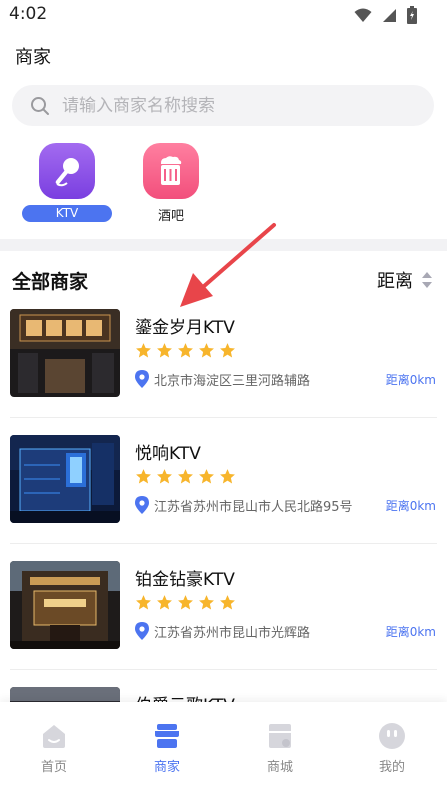 The height and width of the screenshot is (791, 447). What do you see at coordinates (170, 216) in the screenshot?
I see `category-label-bar: 酒吧` at bounding box center [170, 216].